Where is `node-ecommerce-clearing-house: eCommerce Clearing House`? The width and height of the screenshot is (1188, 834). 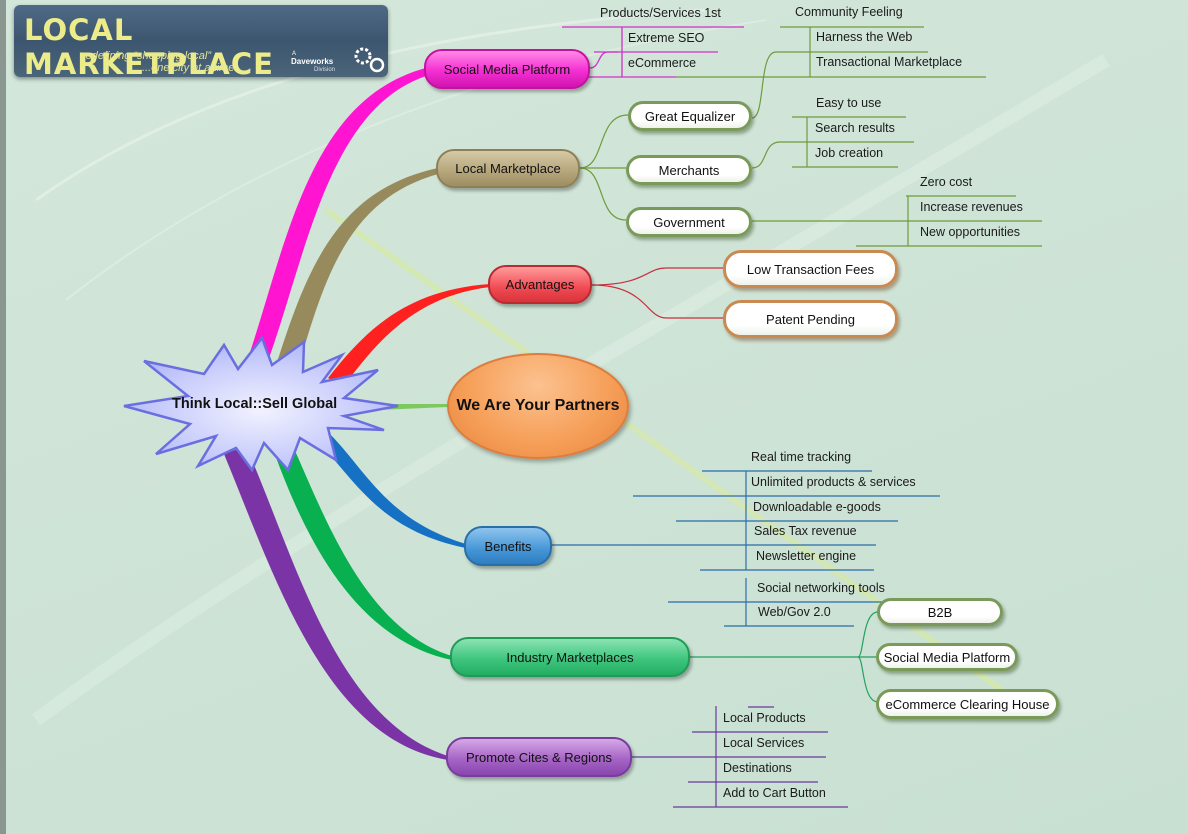 node-ecommerce-clearing-house: eCommerce Clearing House is located at coordinates (967, 704).